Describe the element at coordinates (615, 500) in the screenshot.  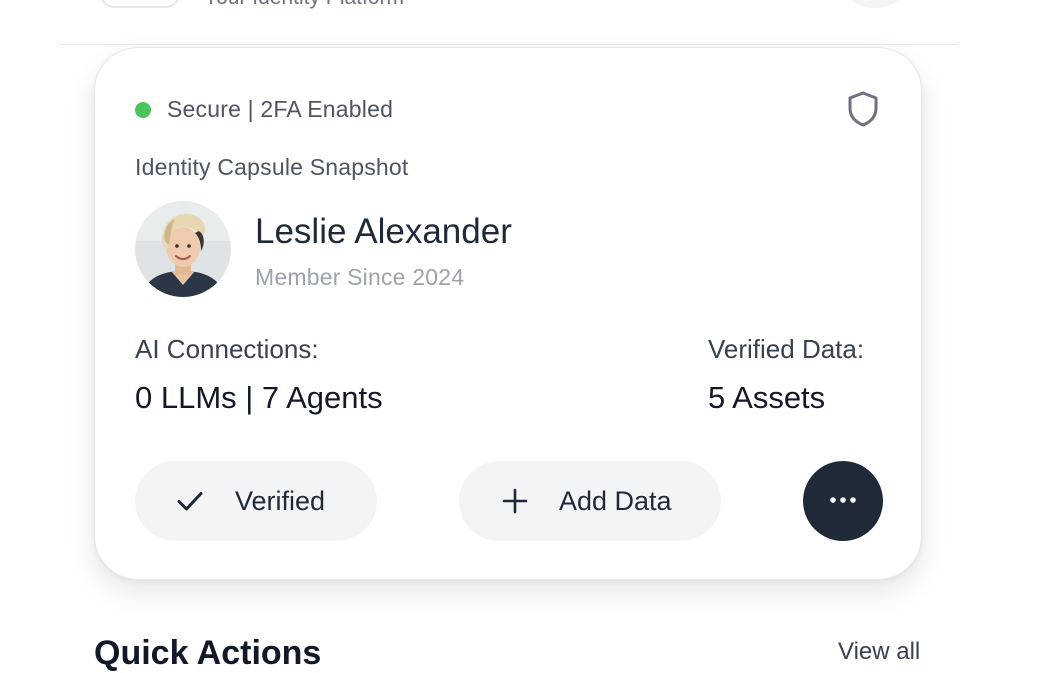
I see `add-data-button-label: Add Data` at that location.